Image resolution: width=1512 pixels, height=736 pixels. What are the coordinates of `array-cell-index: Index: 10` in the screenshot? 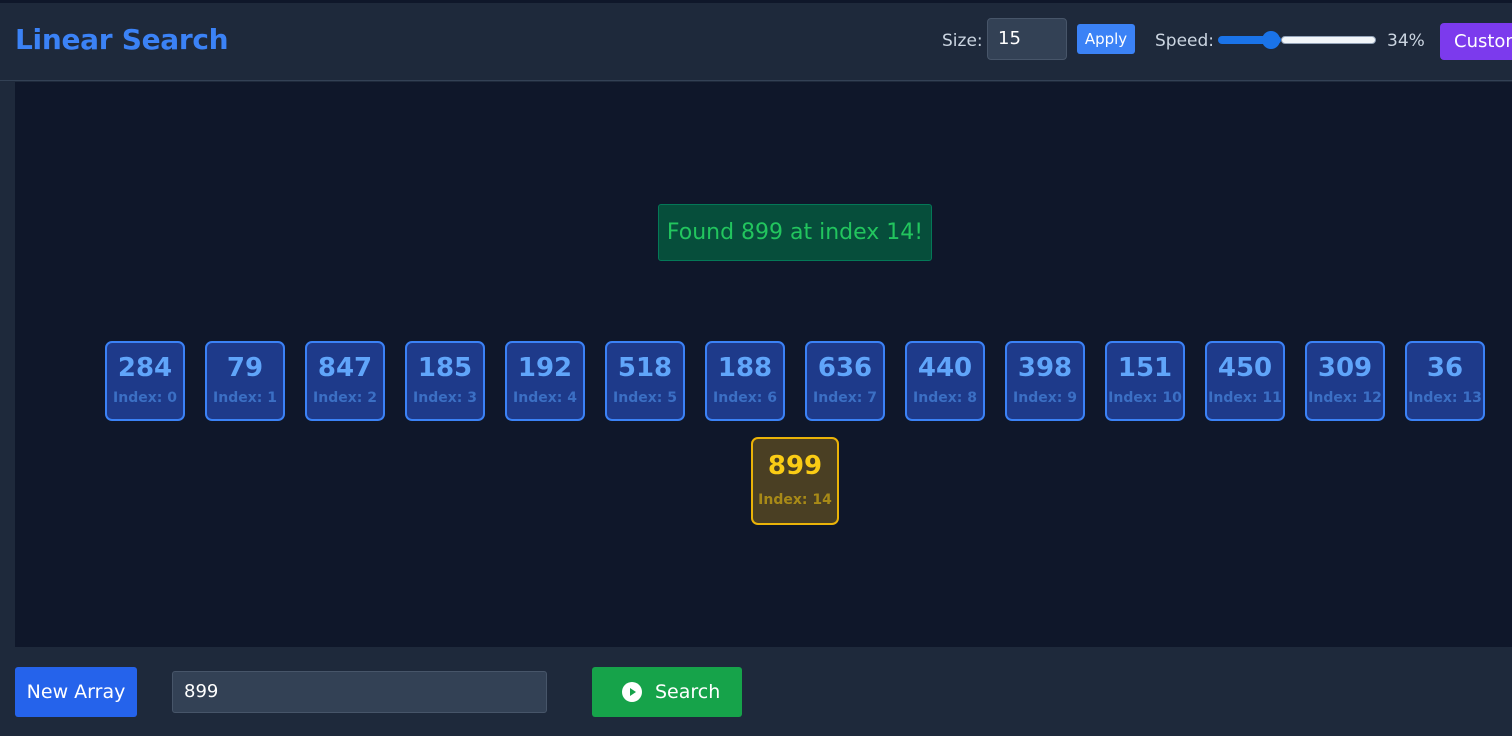 It's located at (1145, 398).